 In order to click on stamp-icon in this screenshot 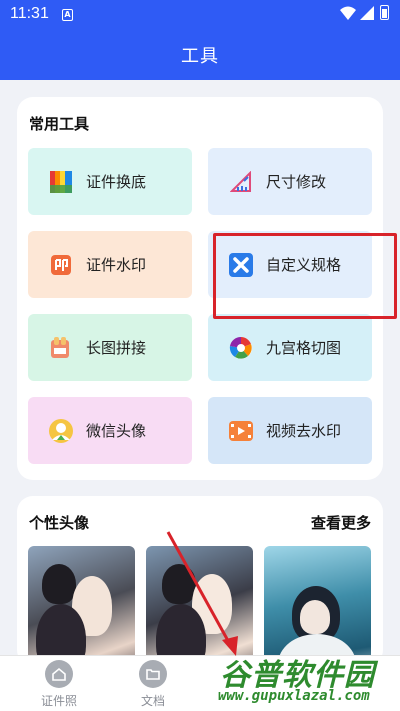, I will do `click(61, 265)`.